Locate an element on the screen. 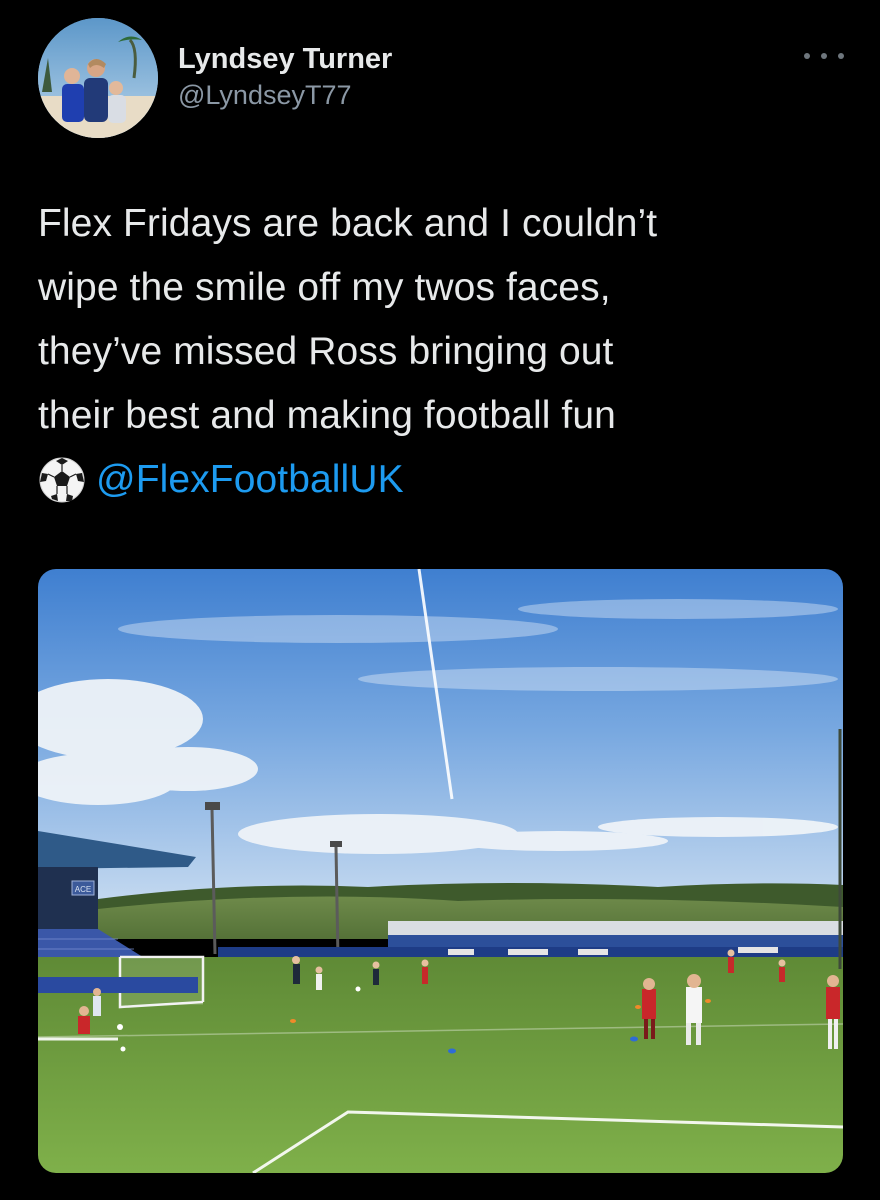  avatar-photo is located at coordinates (98, 78).